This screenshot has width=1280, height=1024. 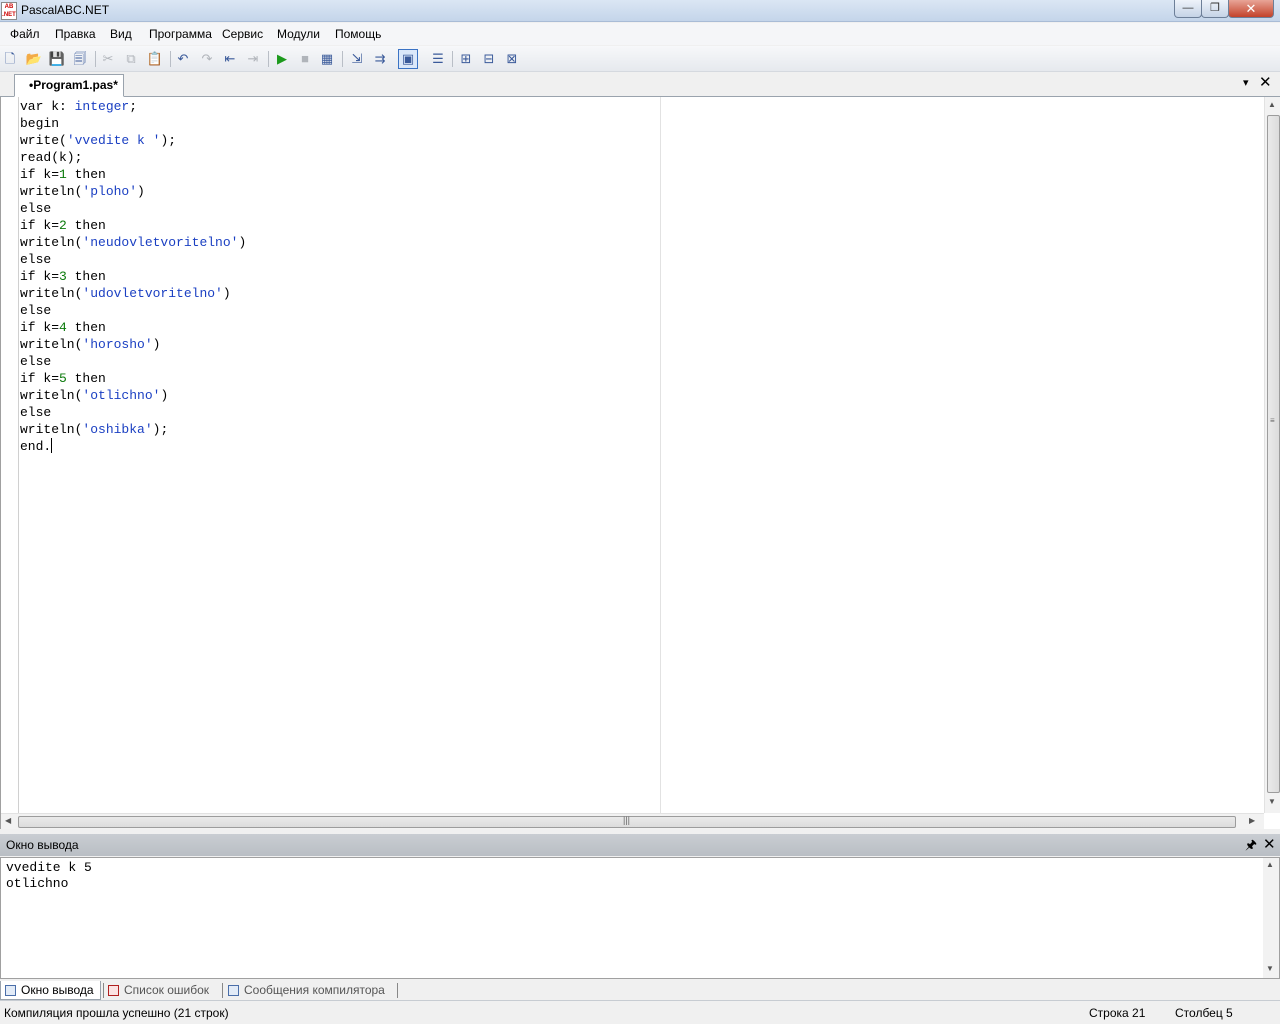 What do you see at coordinates (438, 59) in the screenshot?
I see `format-code-icon: ☰` at bounding box center [438, 59].